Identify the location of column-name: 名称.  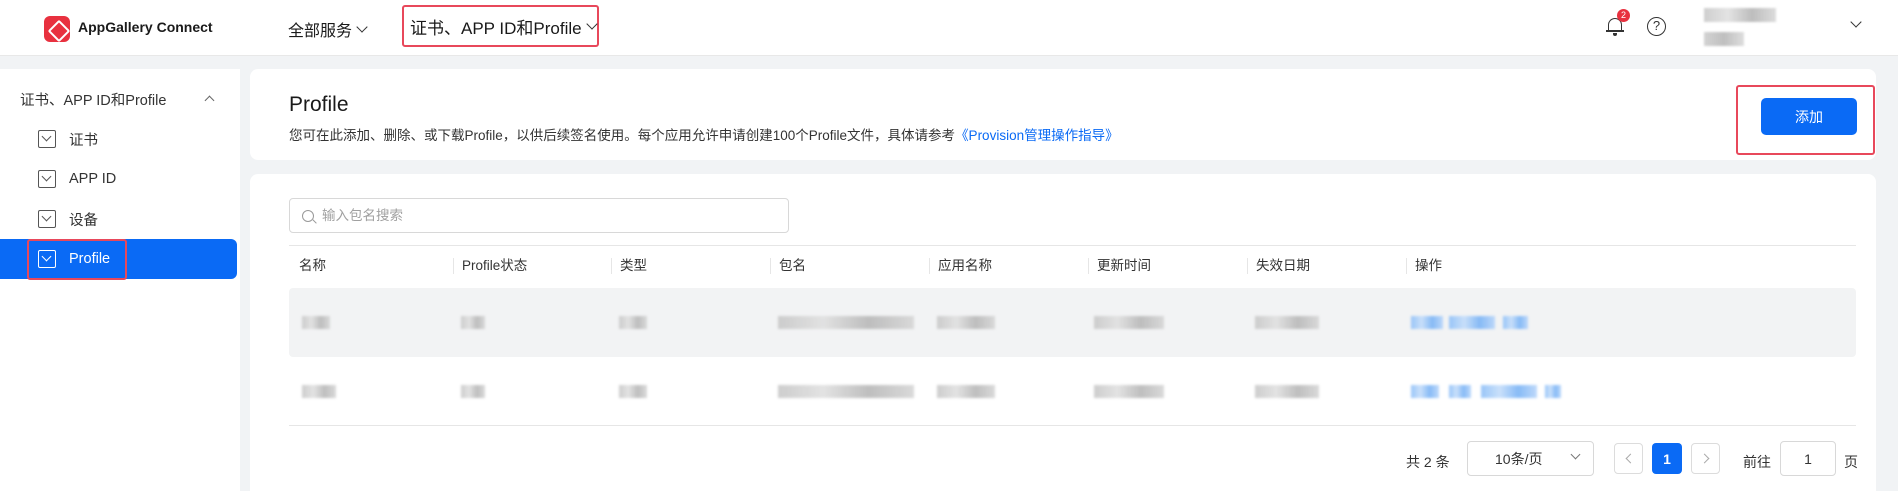
(312, 265).